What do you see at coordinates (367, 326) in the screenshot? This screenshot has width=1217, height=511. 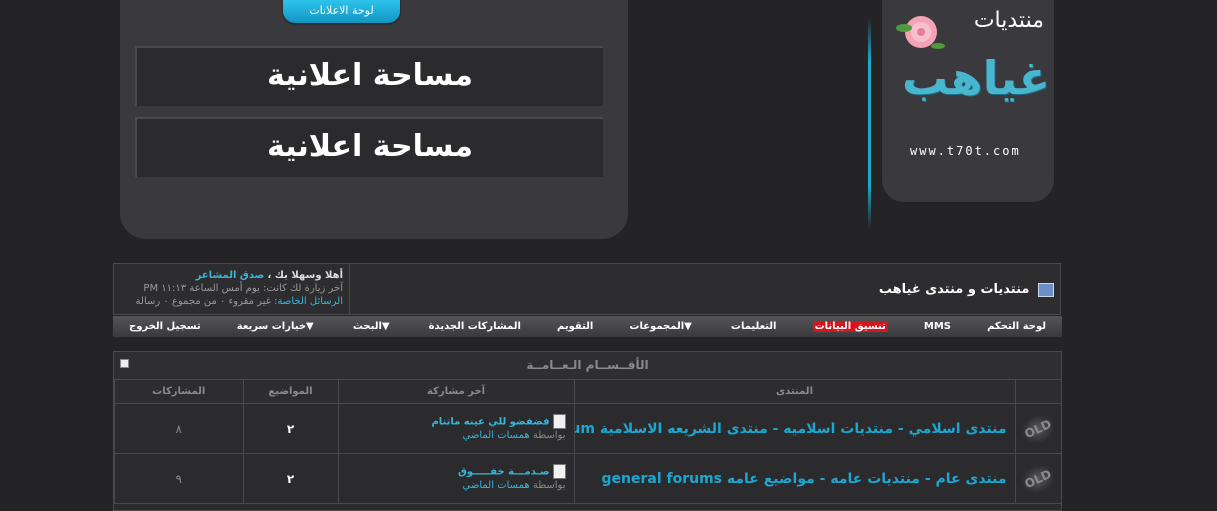 I see `nav-search-label: البحث` at bounding box center [367, 326].